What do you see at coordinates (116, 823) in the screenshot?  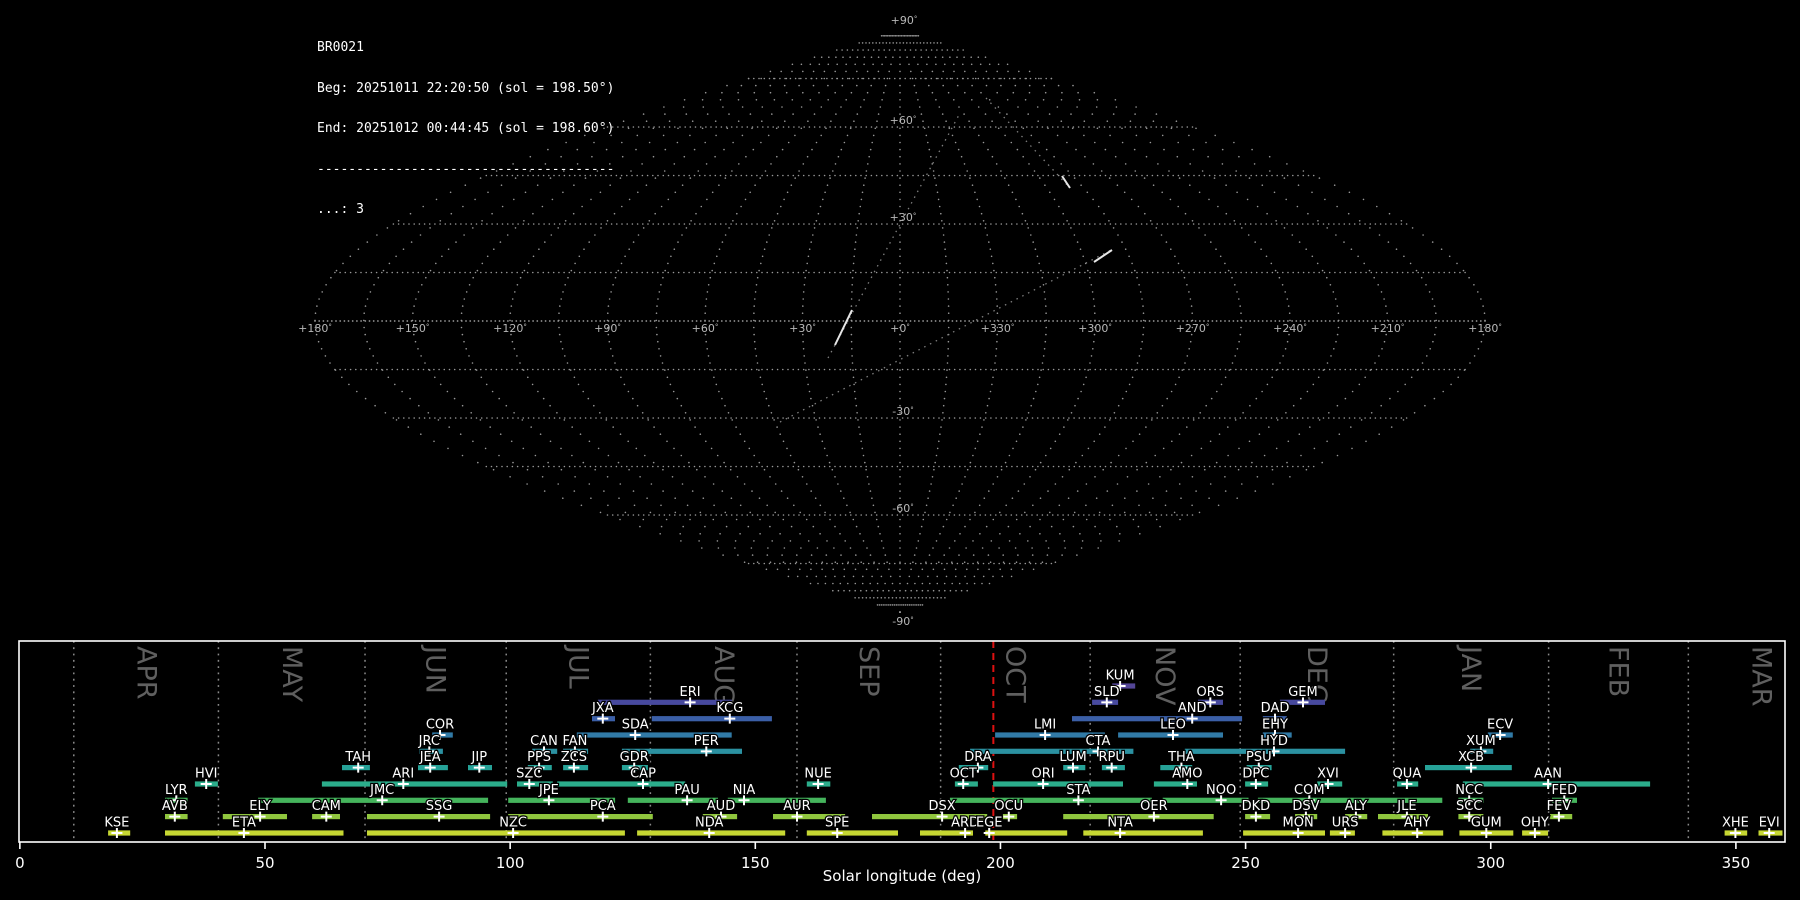 I see `shower-label: KSE` at bounding box center [116, 823].